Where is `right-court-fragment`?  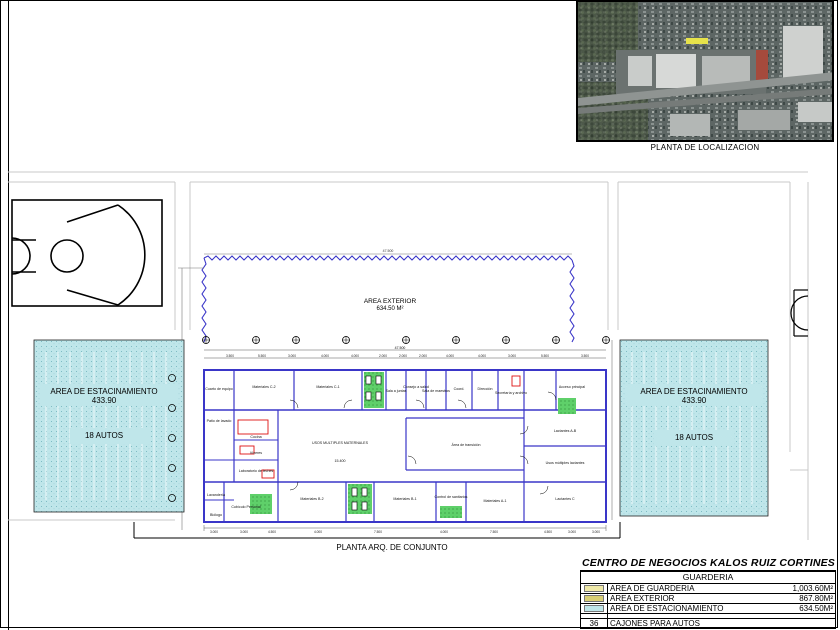
right-court-fragment is located at coordinates (799, 313).